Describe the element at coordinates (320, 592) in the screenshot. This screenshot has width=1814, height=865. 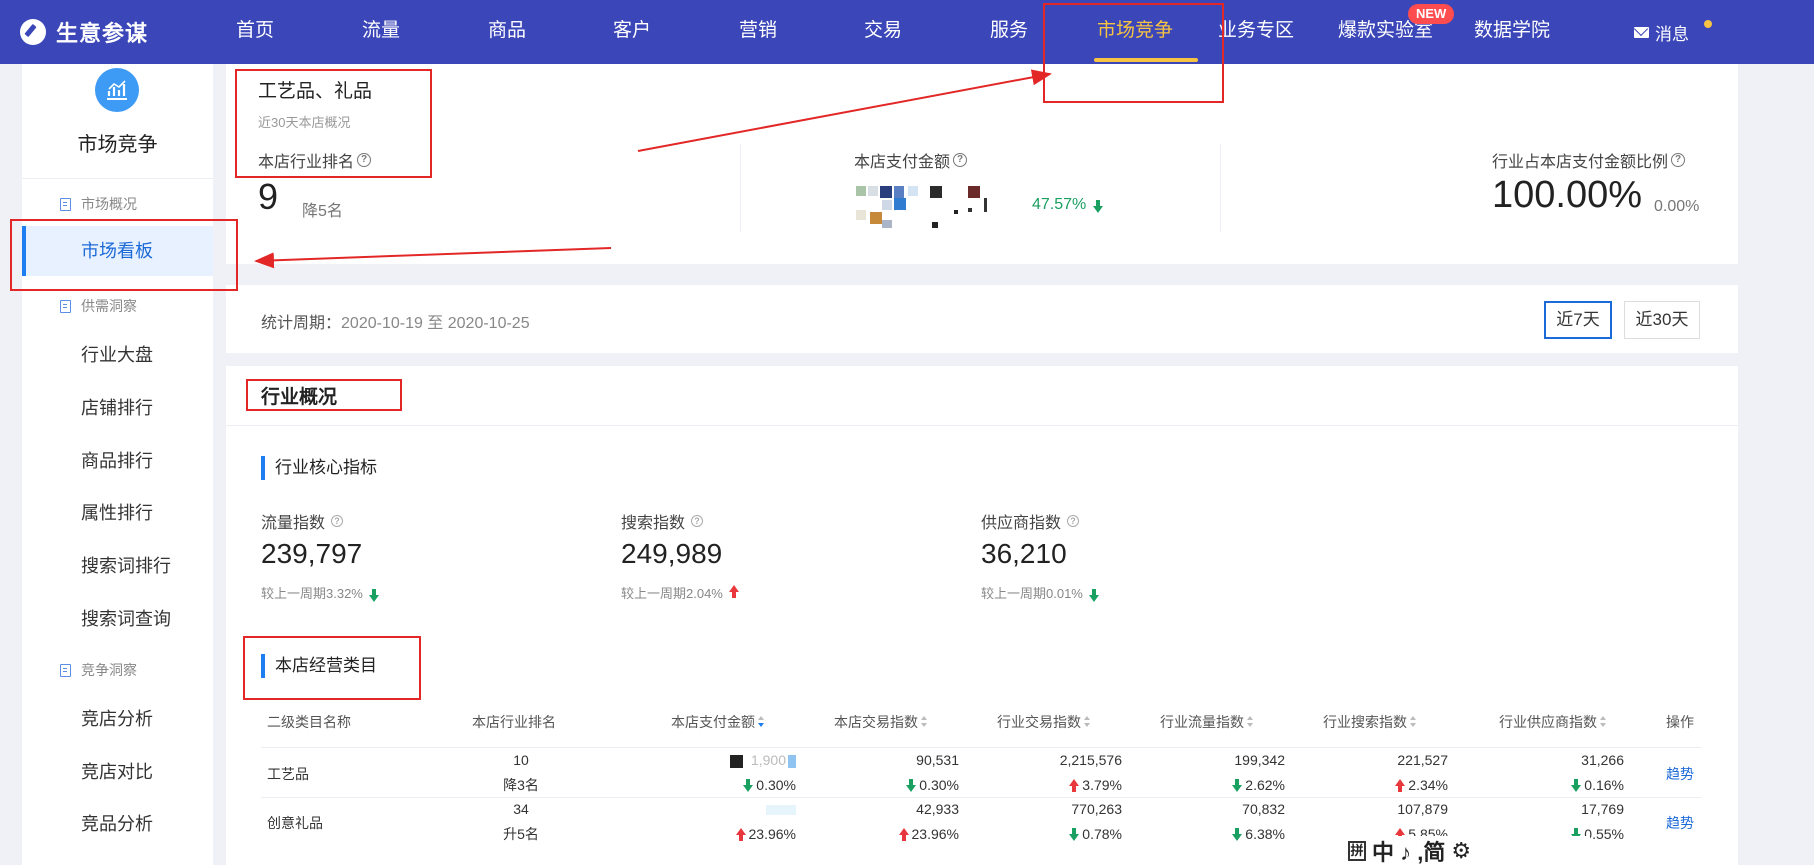
I see `kpi-traffic-compare: 较上一周期3.32%` at that location.